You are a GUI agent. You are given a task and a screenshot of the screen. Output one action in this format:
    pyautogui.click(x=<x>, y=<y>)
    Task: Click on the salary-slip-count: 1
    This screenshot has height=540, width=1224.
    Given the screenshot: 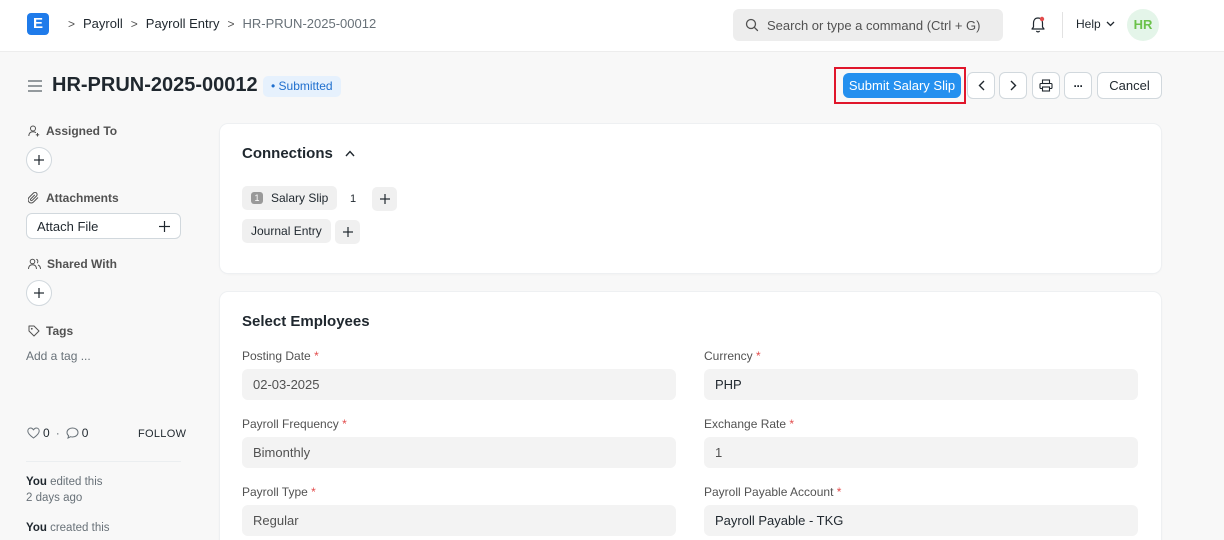 What is the action you would take?
    pyautogui.click(x=353, y=199)
    